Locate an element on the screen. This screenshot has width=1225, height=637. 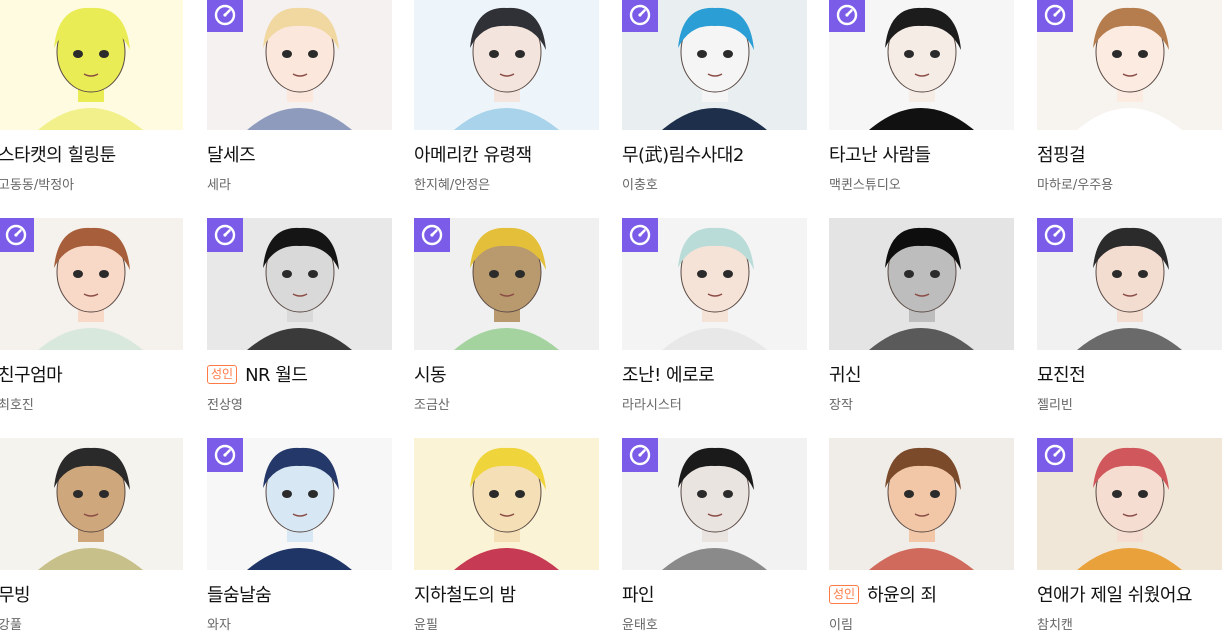
title-row: 성인 하윤의 죄 is located at coordinates (883, 594).